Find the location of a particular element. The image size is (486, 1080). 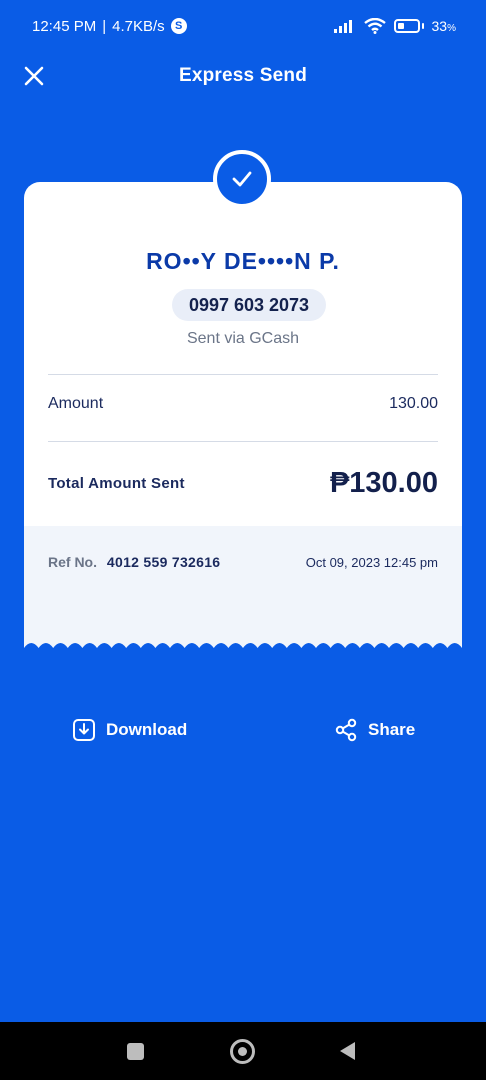

download-button: Download is located at coordinates (129, 730).